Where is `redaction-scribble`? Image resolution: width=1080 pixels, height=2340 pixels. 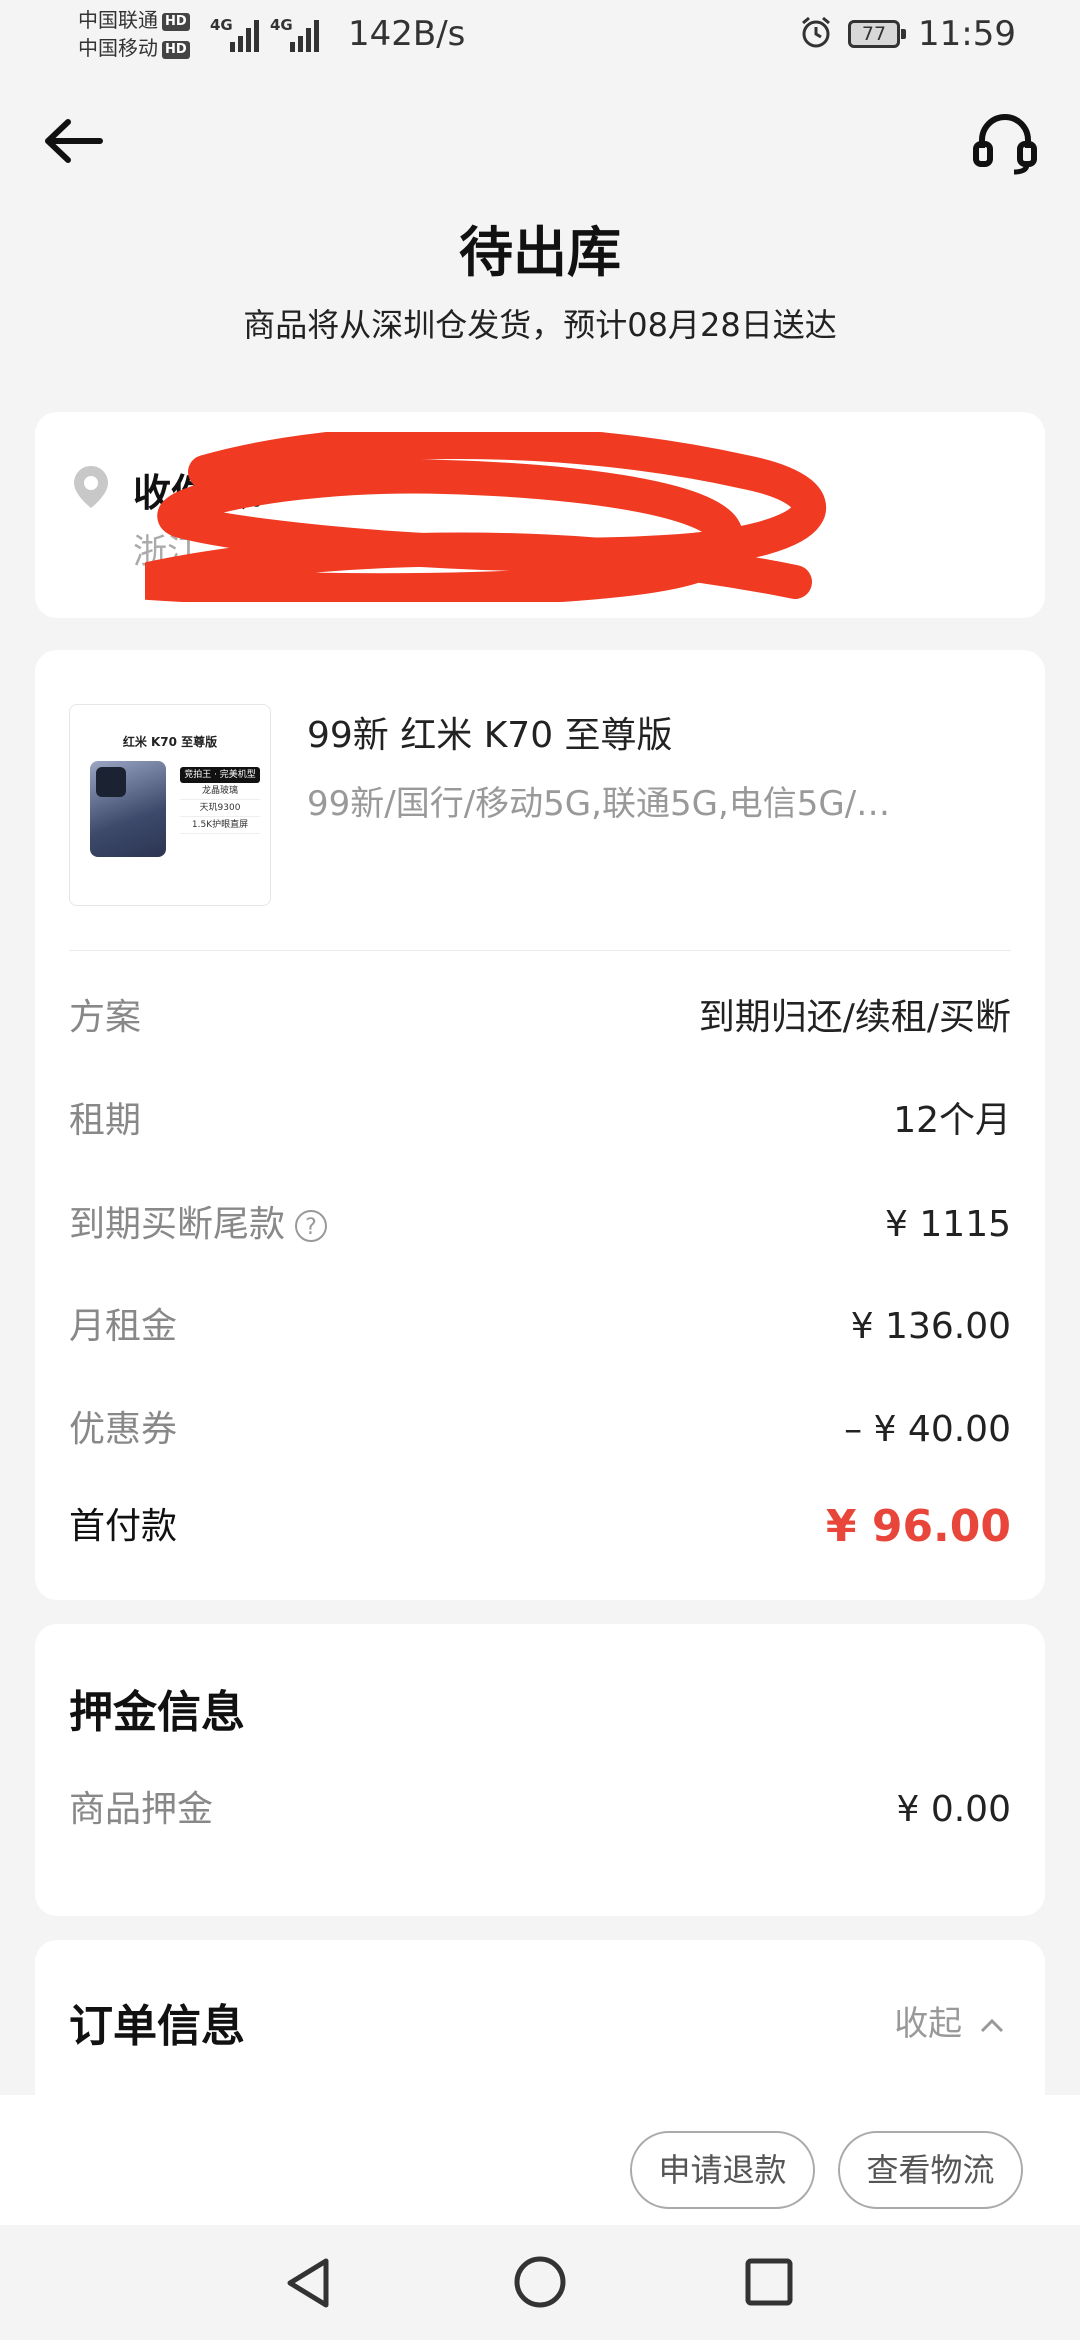
redaction-scribble is located at coordinates (485, 517).